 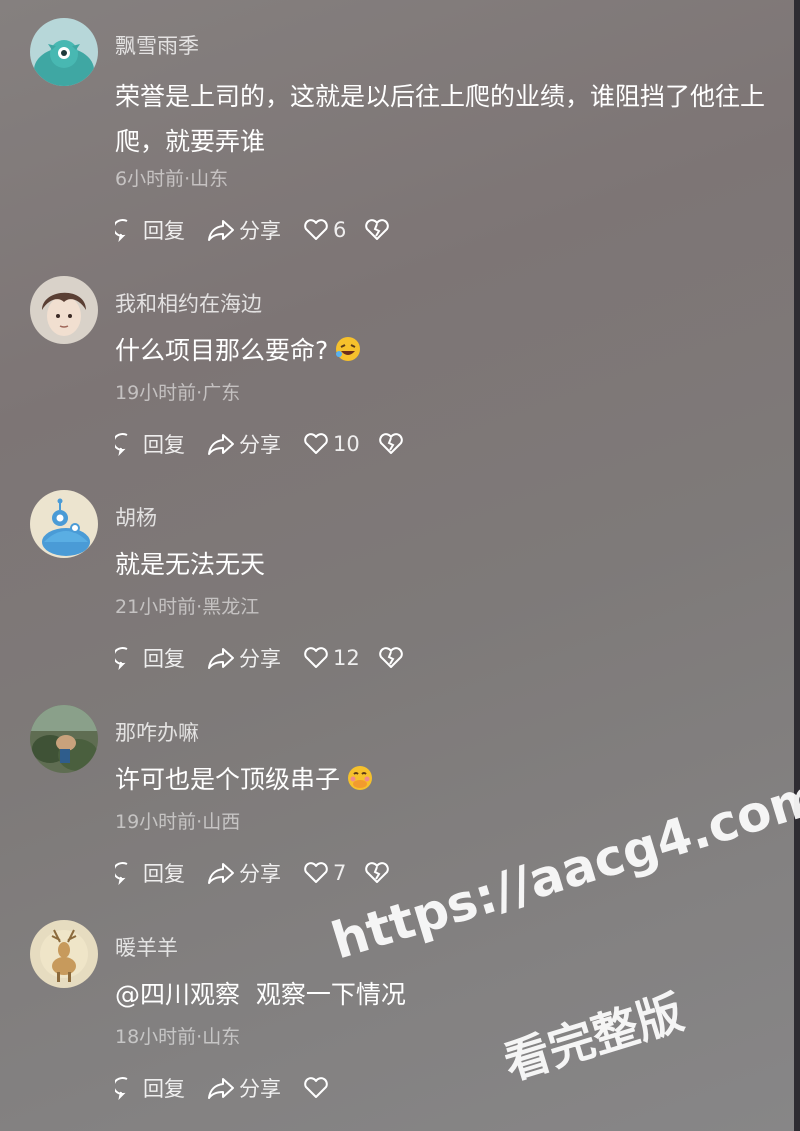 I want to click on comment-meta: 6小时前·山东, so click(x=172, y=179).